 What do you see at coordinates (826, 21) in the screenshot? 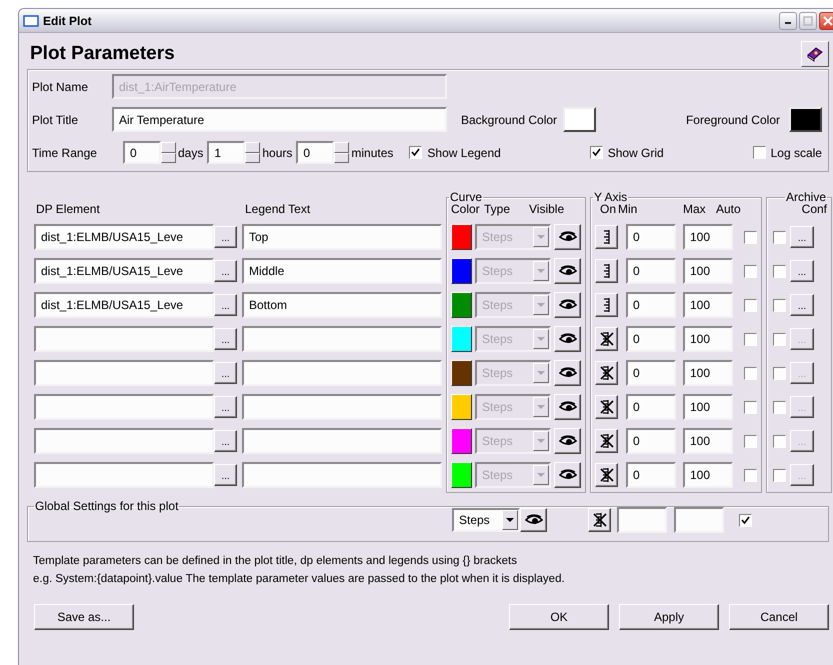
I see `close-button` at bounding box center [826, 21].